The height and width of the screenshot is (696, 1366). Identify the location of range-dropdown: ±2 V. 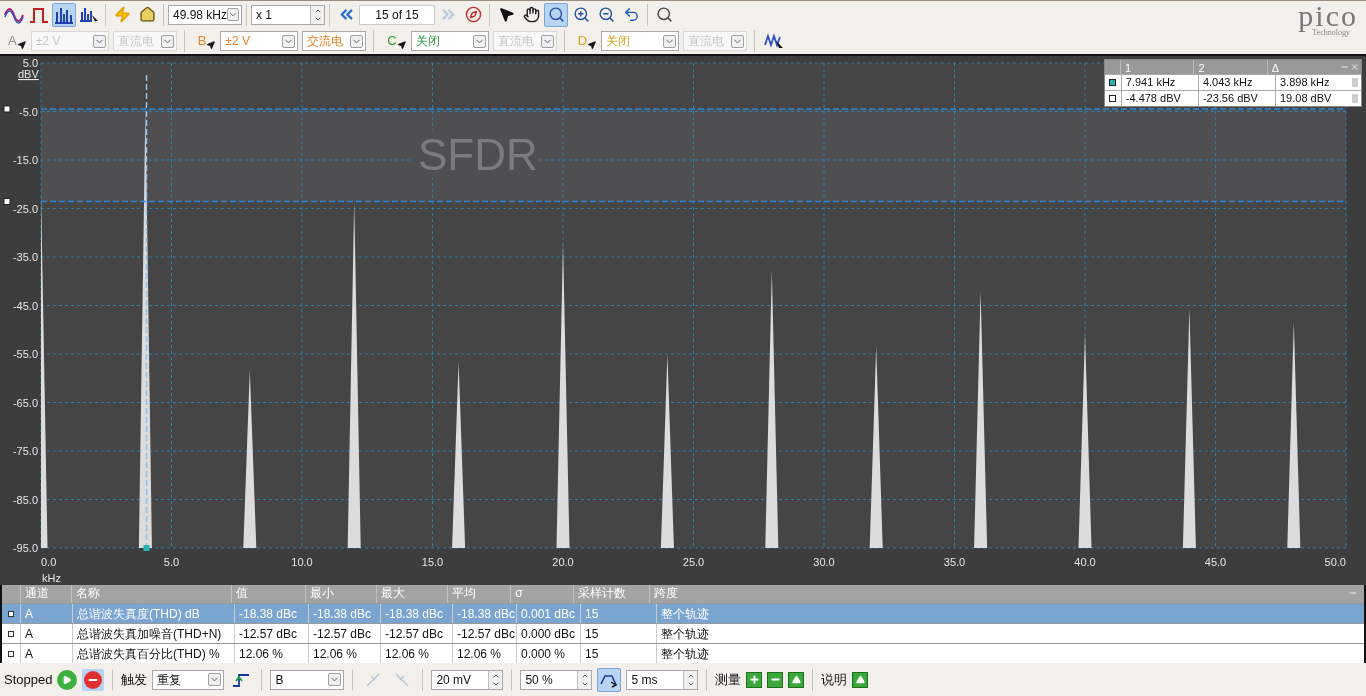
(259, 41).